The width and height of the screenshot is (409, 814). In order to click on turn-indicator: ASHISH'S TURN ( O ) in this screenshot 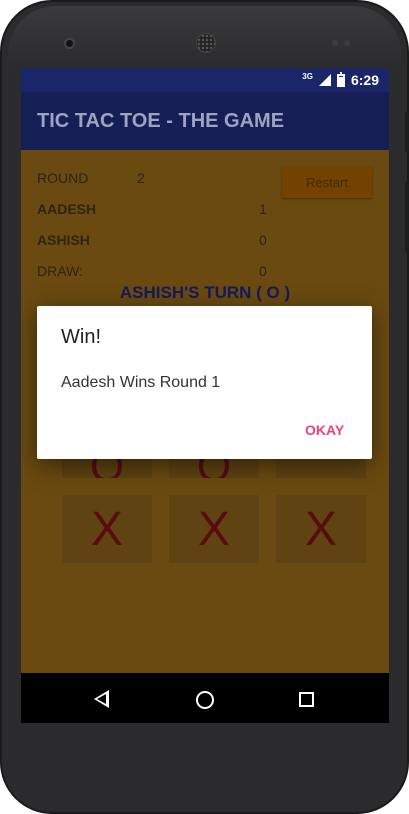, I will do `click(205, 292)`.